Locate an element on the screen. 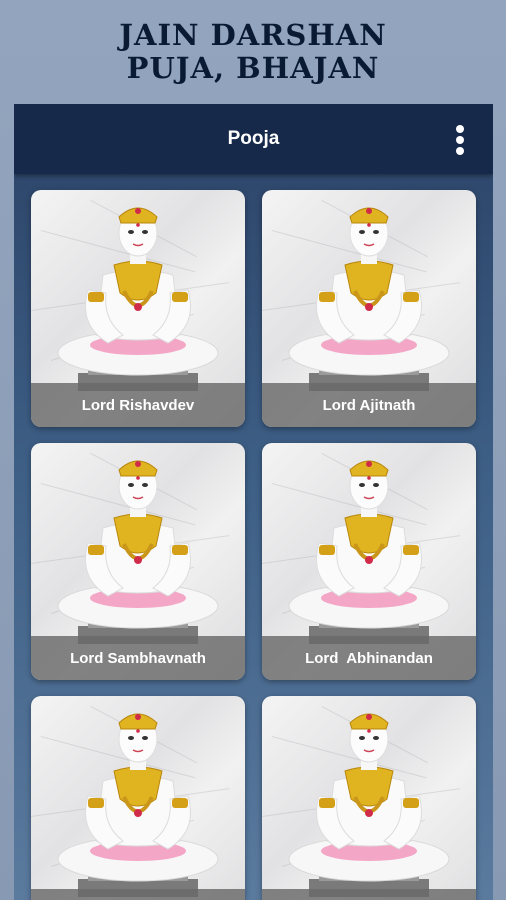  banner-title-line2: PUJA, BHAJAN is located at coordinates (253, 68).